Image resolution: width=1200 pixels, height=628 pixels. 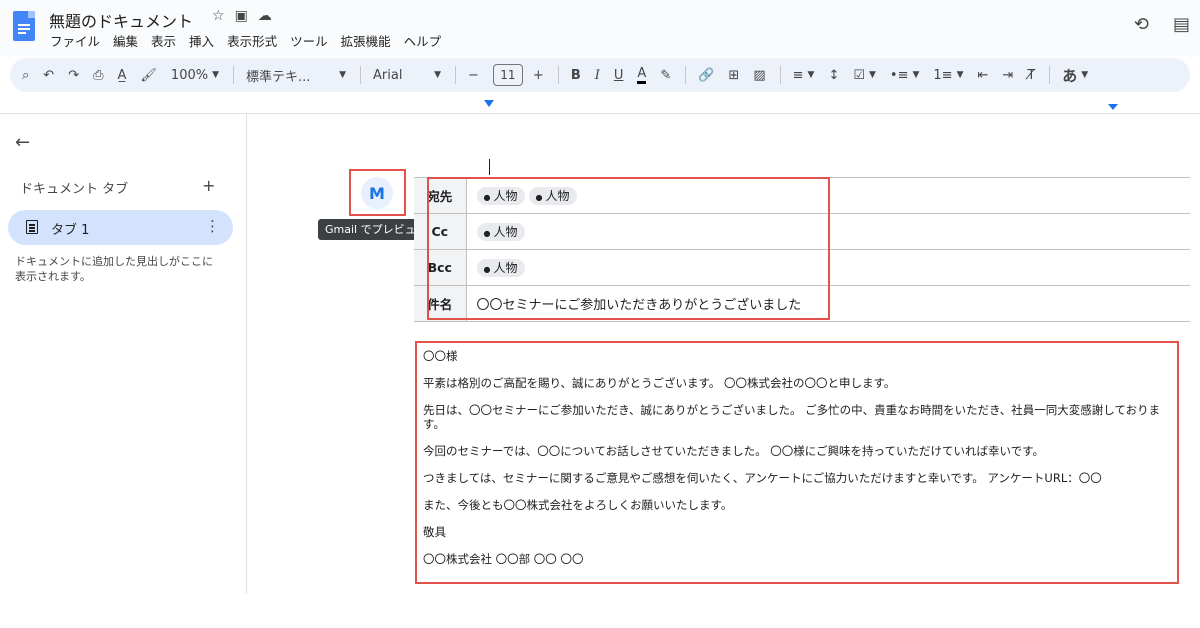 I want to click on document-title: 無題のドキュメント, so click(x=121, y=20).